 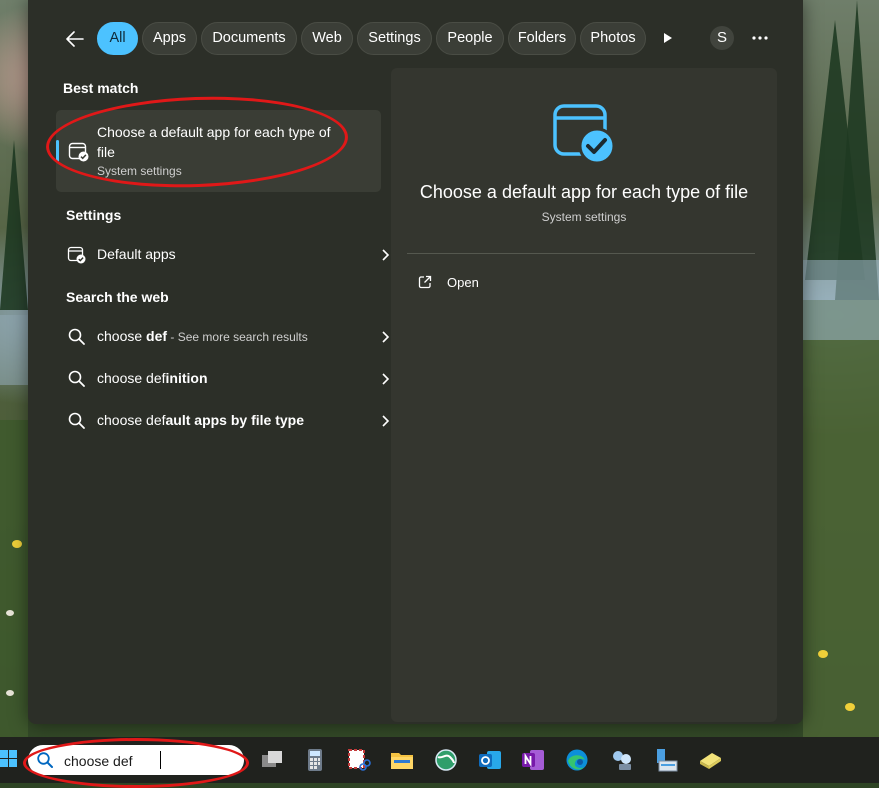 What do you see at coordinates (577, 760) in the screenshot?
I see `edge-icon` at bounding box center [577, 760].